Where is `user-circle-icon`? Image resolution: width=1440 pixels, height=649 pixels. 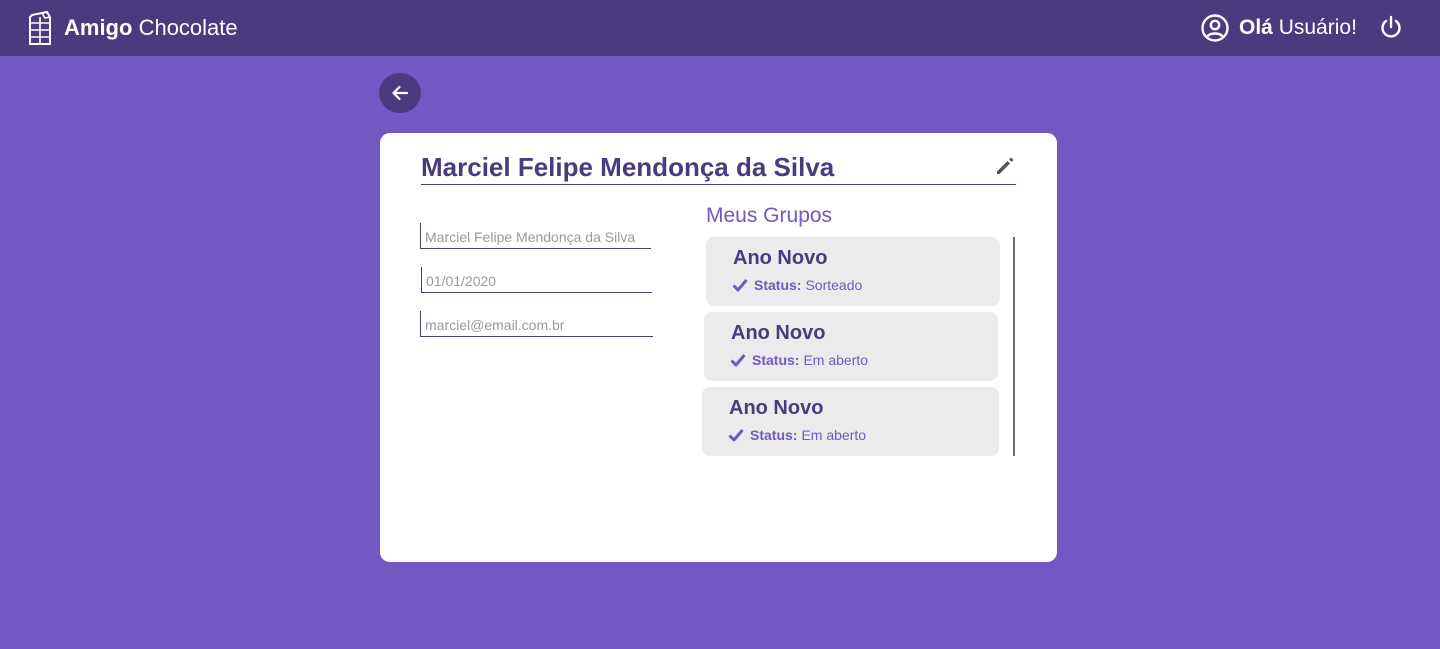 user-circle-icon is located at coordinates (1215, 28).